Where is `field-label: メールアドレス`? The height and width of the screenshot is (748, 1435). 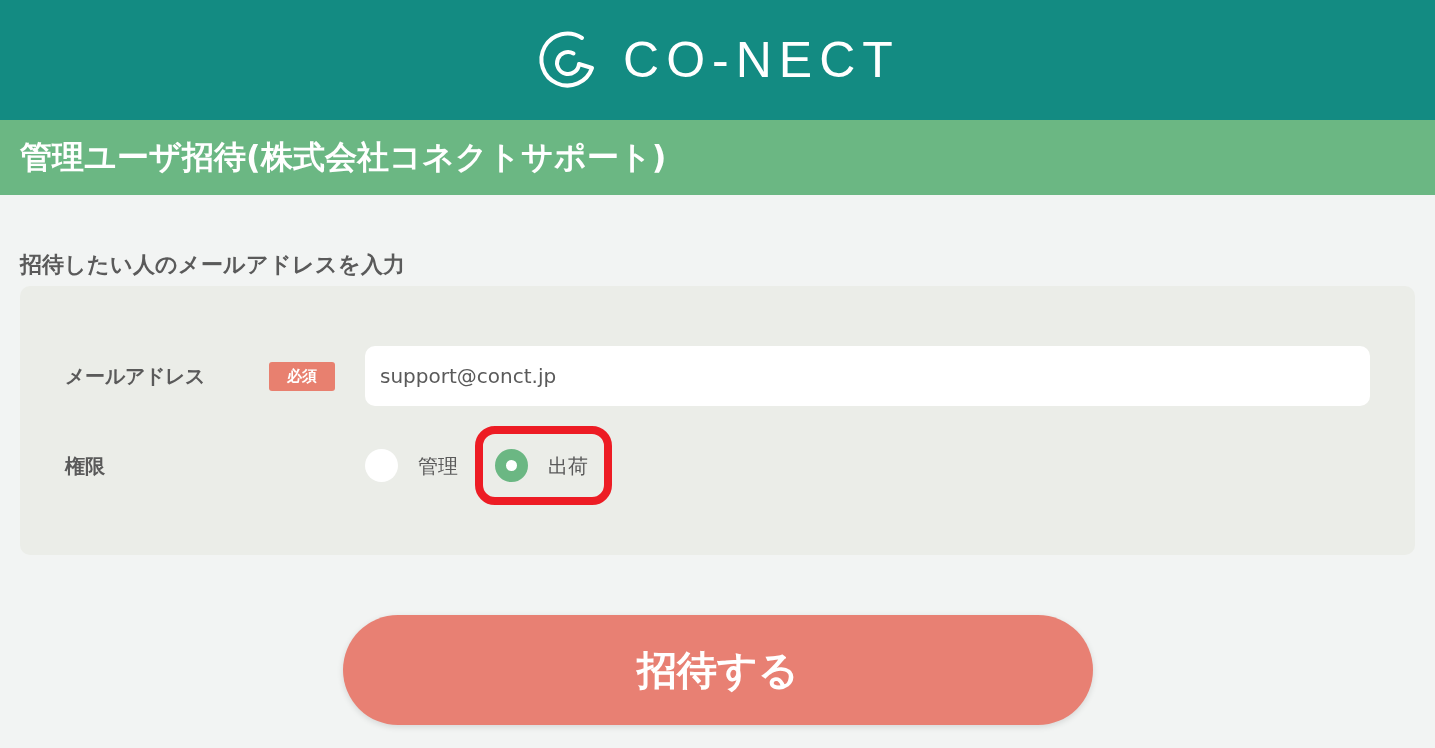
field-label: メールアドレス is located at coordinates (135, 377).